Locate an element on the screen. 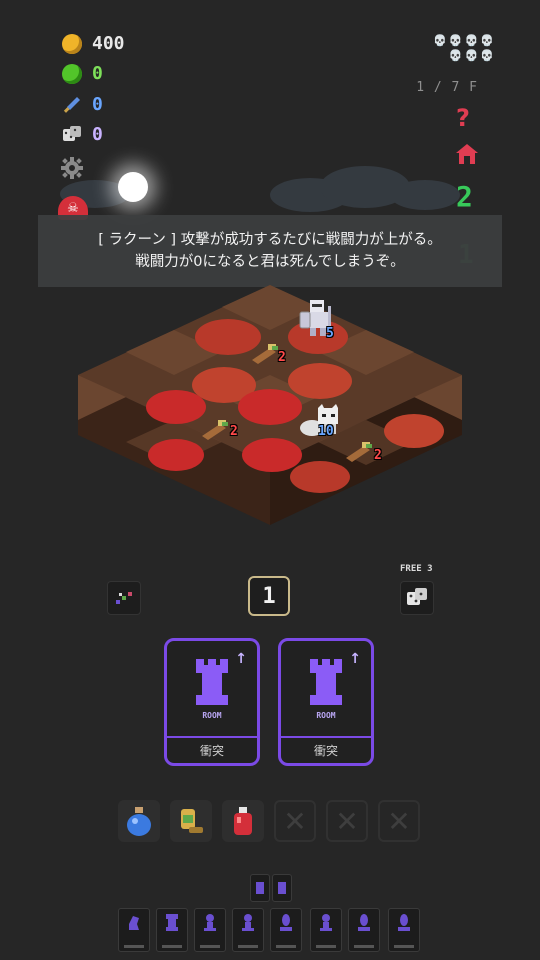  bag-value: 0 is located at coordinates (97, 73).